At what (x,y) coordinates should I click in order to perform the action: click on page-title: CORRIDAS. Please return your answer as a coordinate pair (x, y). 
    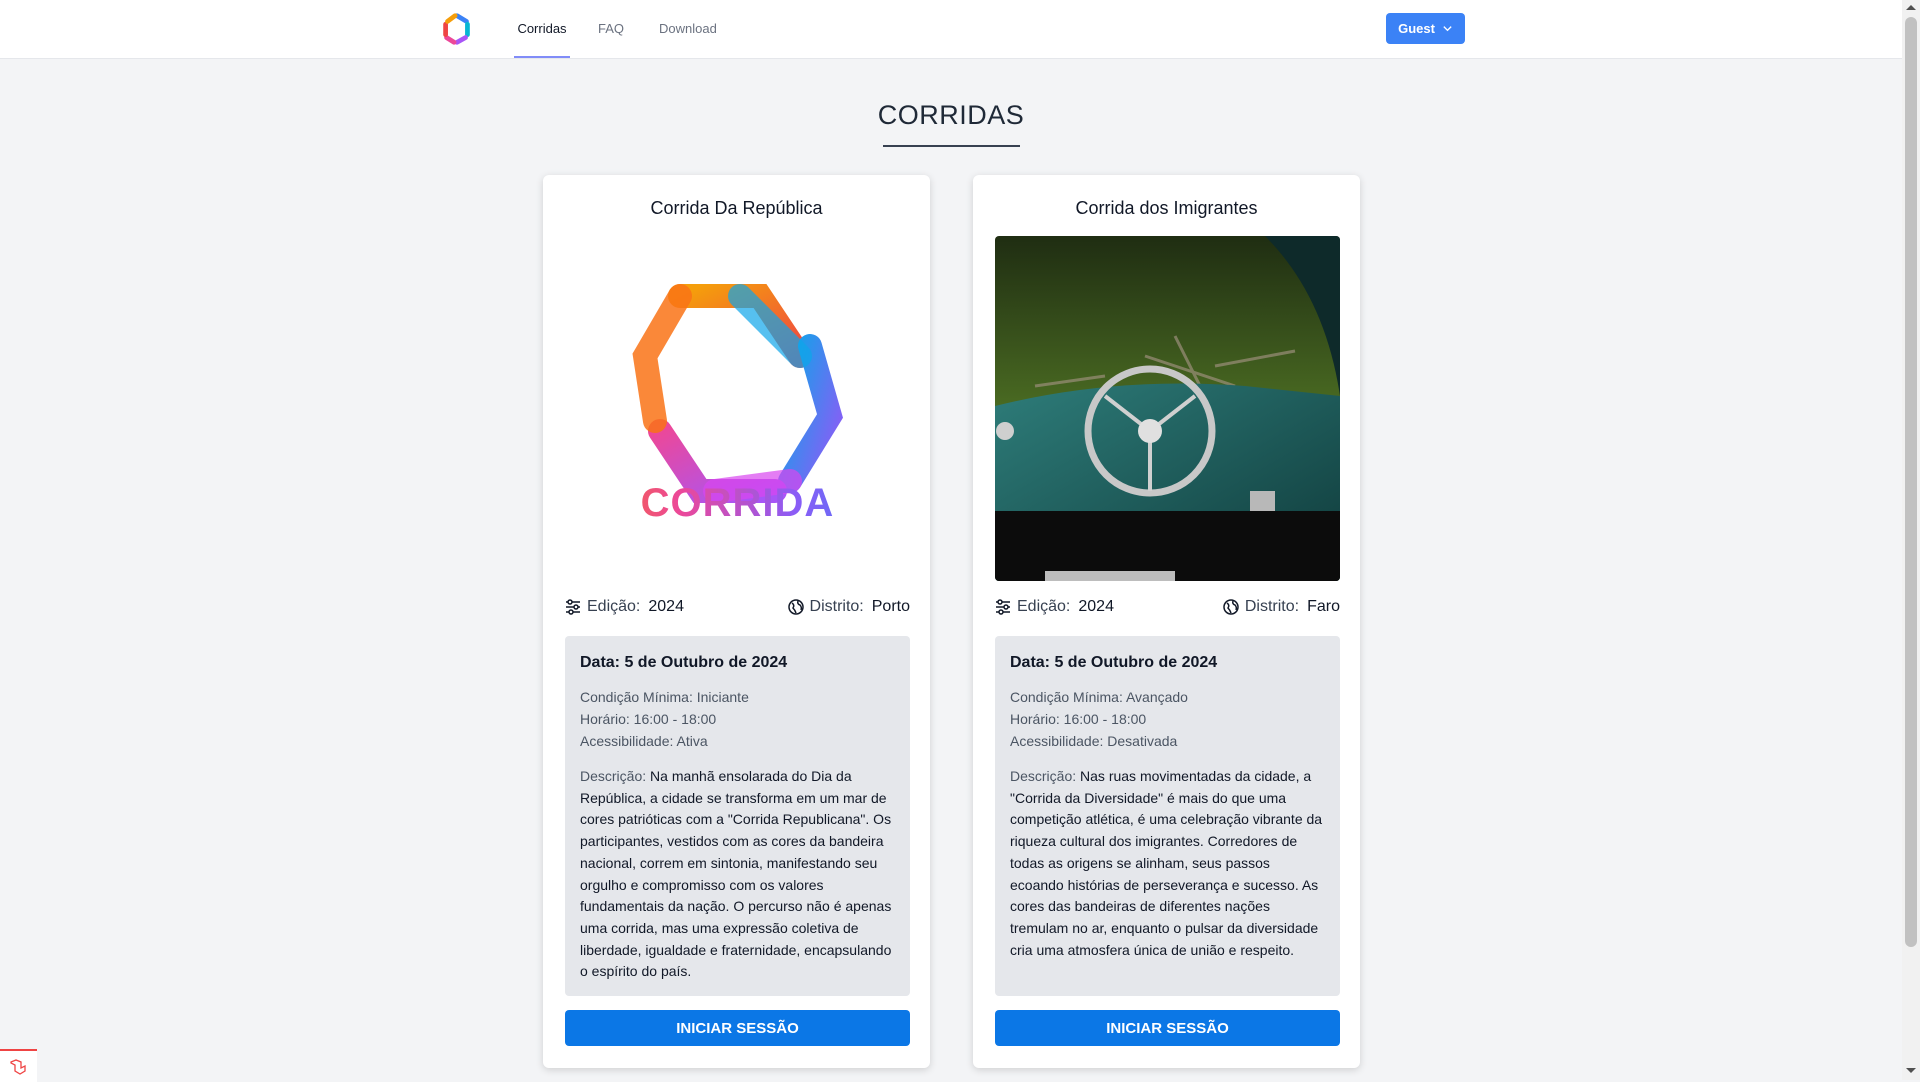
    Looking at the image, I should click on (951, 115).